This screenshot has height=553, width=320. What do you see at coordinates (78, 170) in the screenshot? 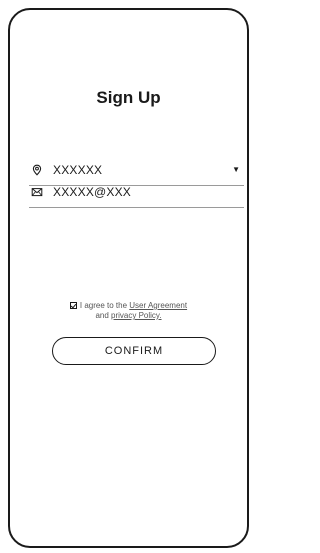
I see `location-value: XXXXXX` at bounding box center [78, 170].